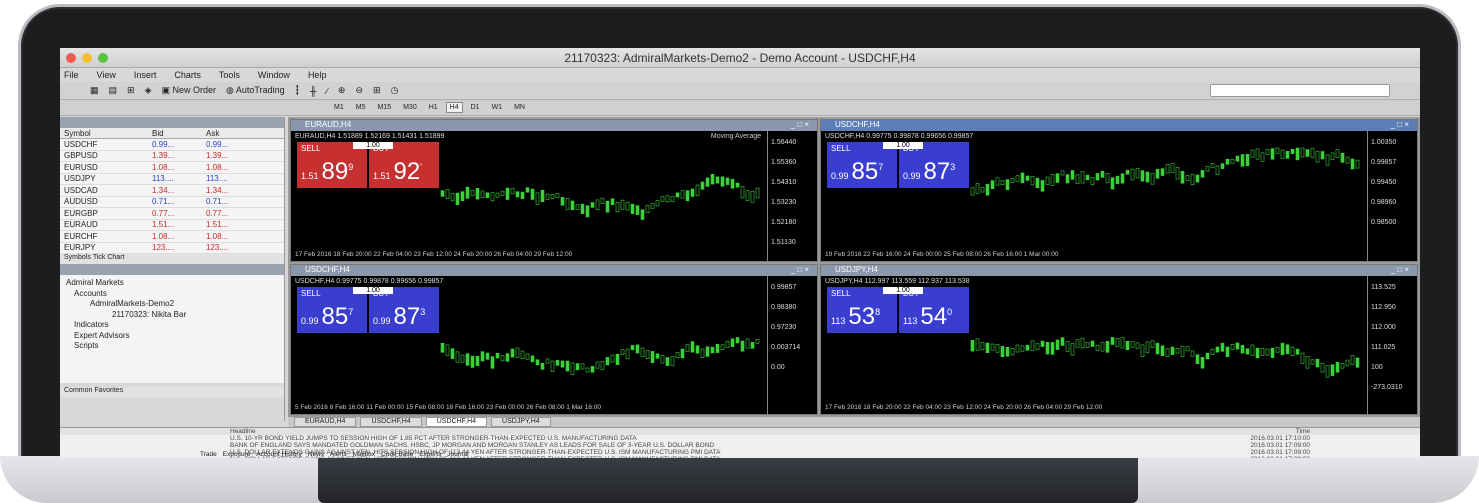  Describe the element at coordinates (255, 90) in the screenshot. I see `autotrading-button: ◍ AutoTrading` at that location.